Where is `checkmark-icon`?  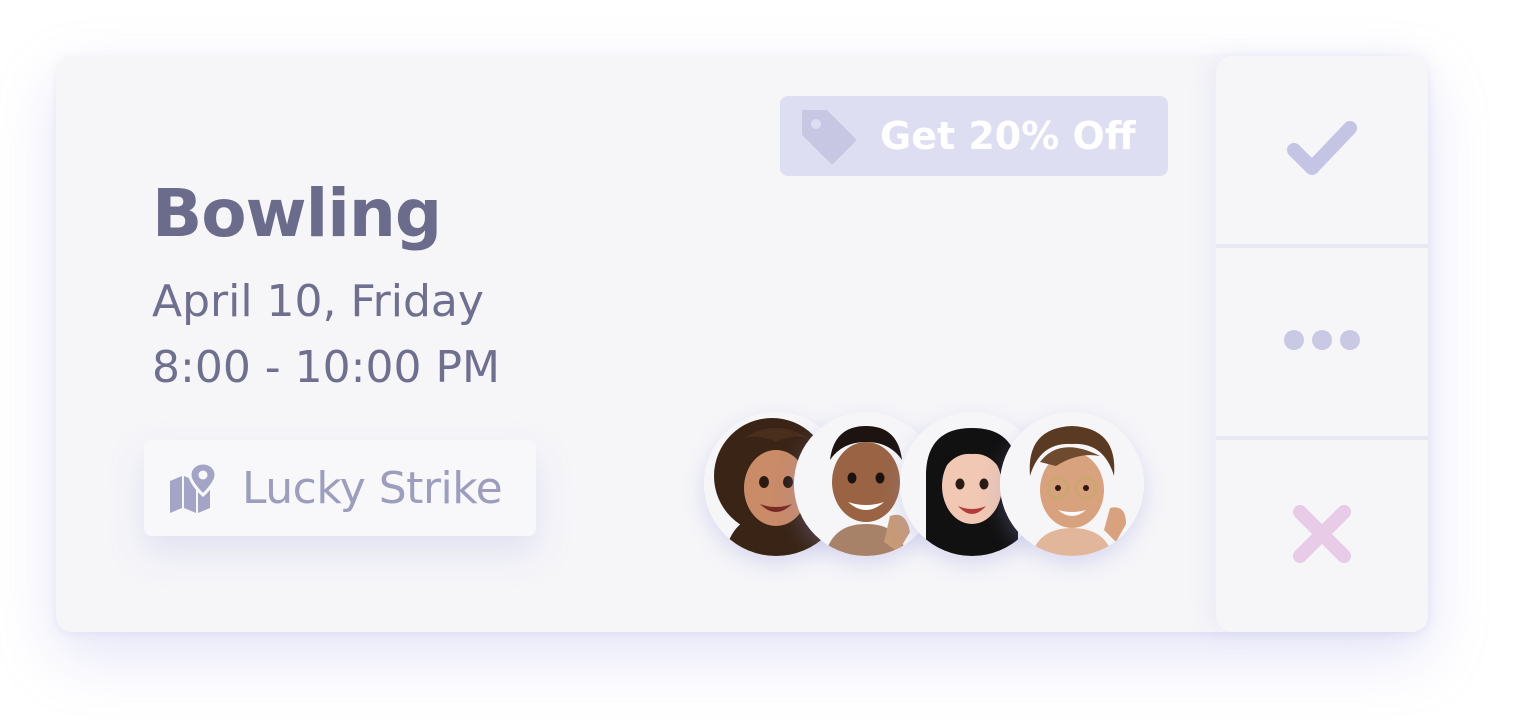 checkmark-icon is located at coordinates (1322, 150).